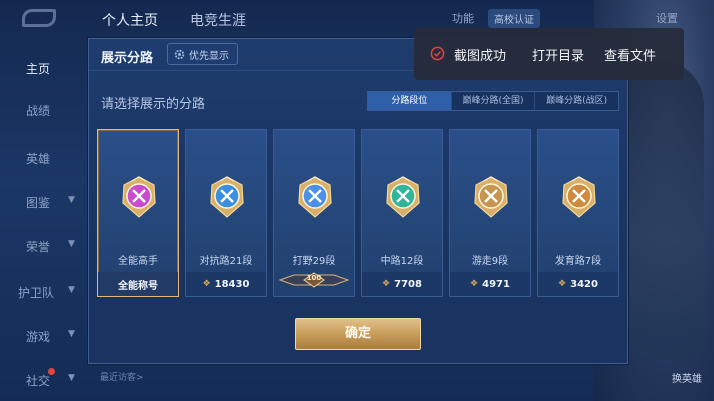 This screenshot has width=714, height=401. I want to click on sidebar-item-label: 游戏, so click(38, 337).